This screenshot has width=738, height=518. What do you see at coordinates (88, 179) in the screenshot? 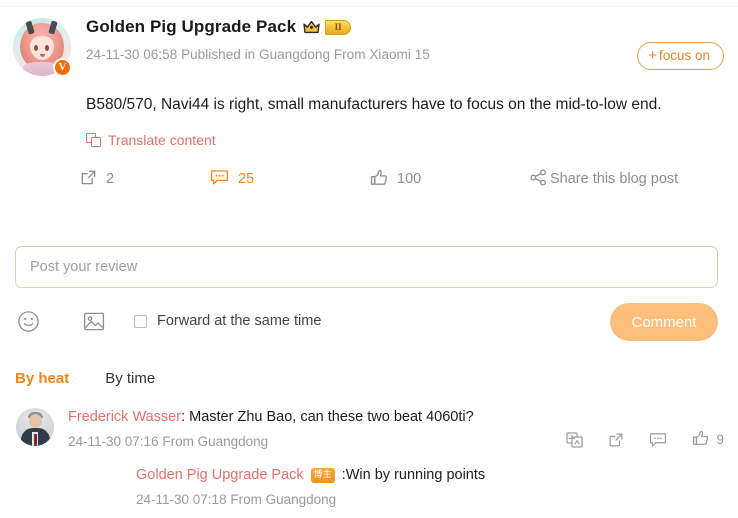
I see `repost-icon` at bounding box center [88, 179].